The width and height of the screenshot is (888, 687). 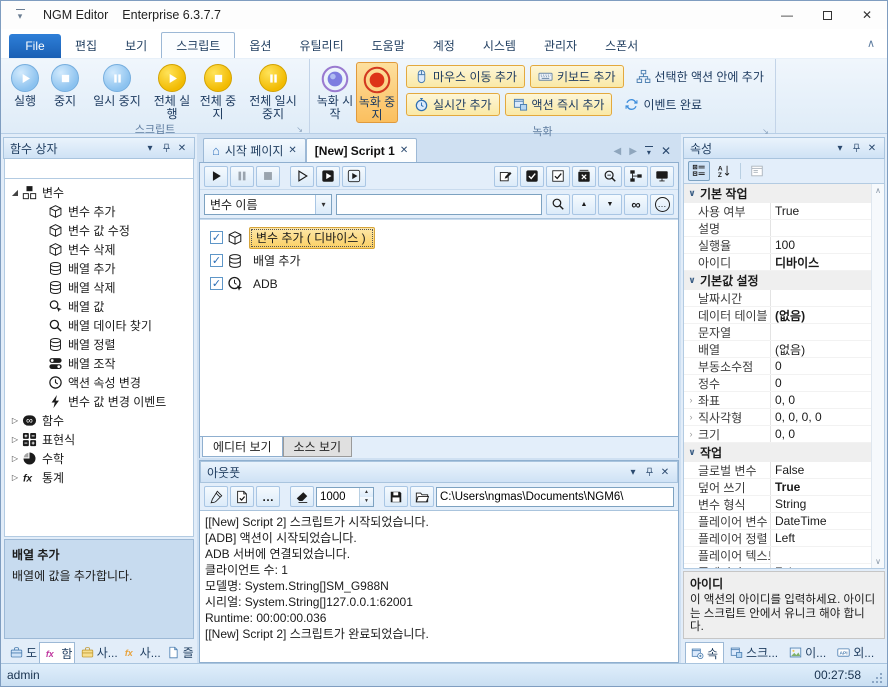 What do you see at coordinates (99, 192) in the screenshot?
I see `tree-item-0: ◢ 변수` at bounding box center [99, 192].